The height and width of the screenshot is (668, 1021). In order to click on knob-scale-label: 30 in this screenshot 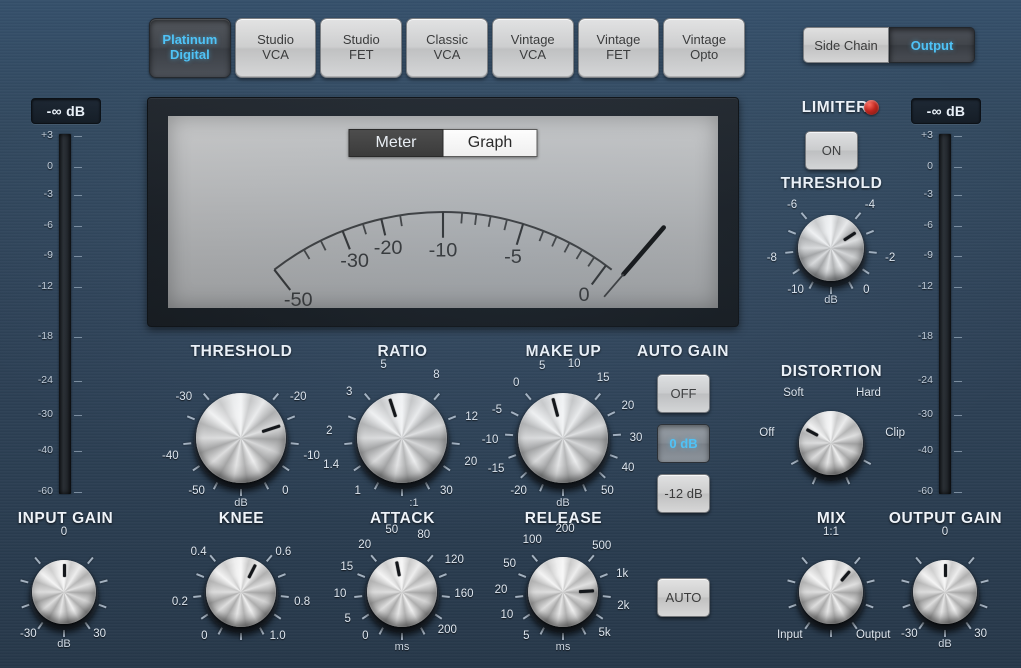, I will do `click(636, 438)`.